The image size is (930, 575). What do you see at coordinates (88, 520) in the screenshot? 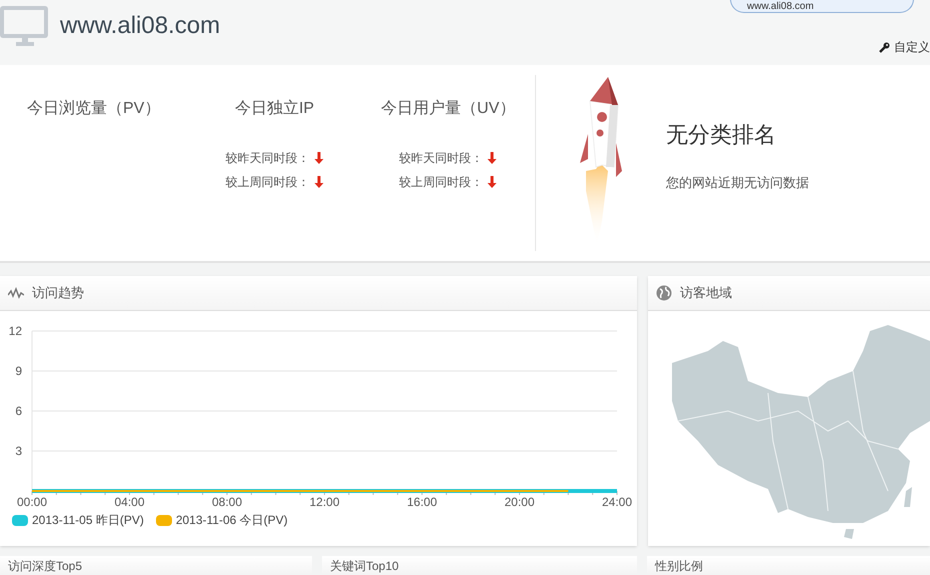
I see `legend-label: 2013-11-05 昨日(PV)` at bounding box center [88, 520].